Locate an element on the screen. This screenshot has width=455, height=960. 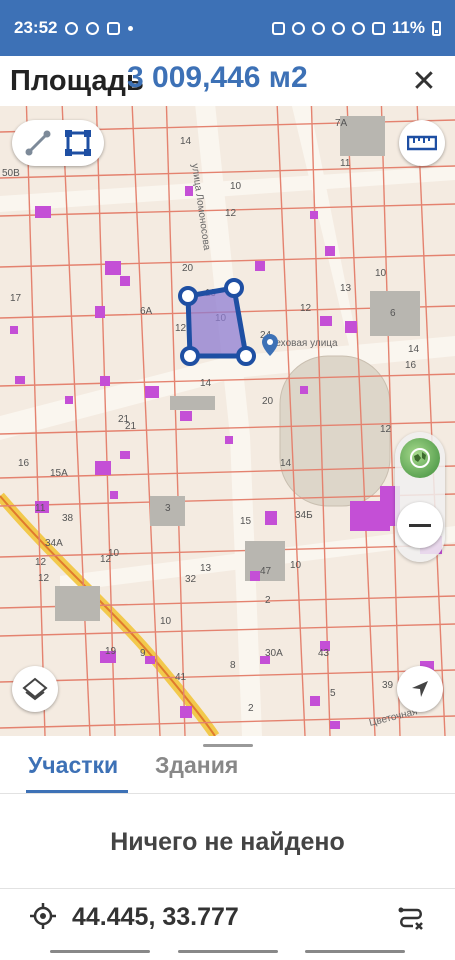
measure-header: Площадь 3 009,446 м2 ✕ is located at coordinates (227, 81).